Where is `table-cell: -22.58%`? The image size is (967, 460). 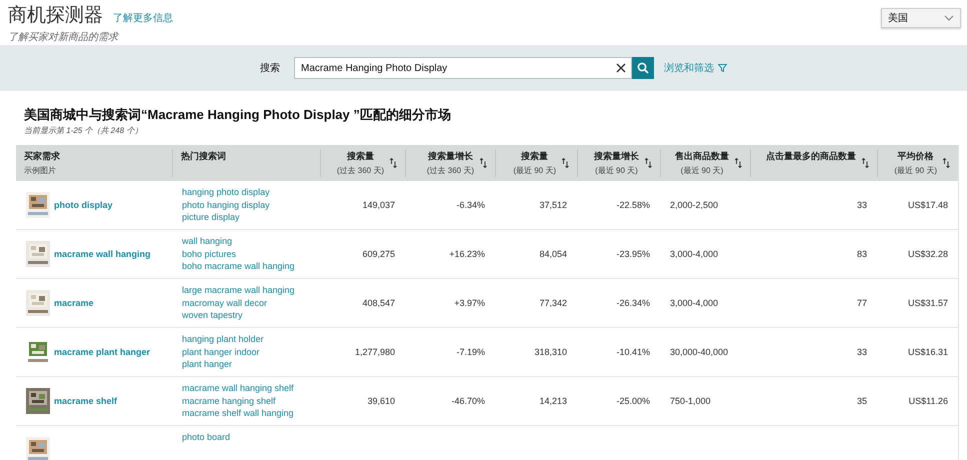
table-cell: -22.58% is located at coordinates (633, 205).